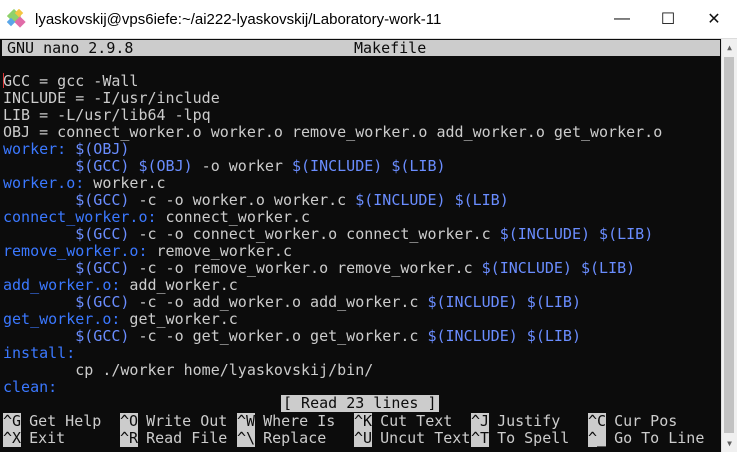 Image resolution: width=737 pixels, height=452 pixels. I want to click on shortcut-item: ^J Justify, so click(529, 421).